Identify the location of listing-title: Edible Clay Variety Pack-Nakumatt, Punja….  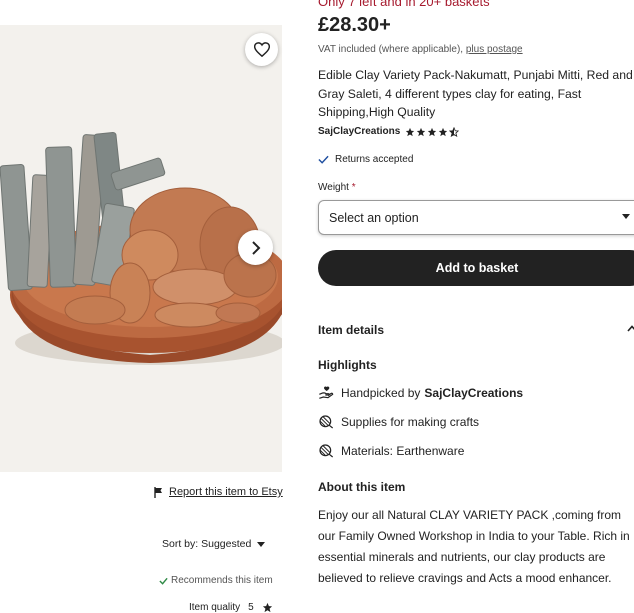
(475, 93).